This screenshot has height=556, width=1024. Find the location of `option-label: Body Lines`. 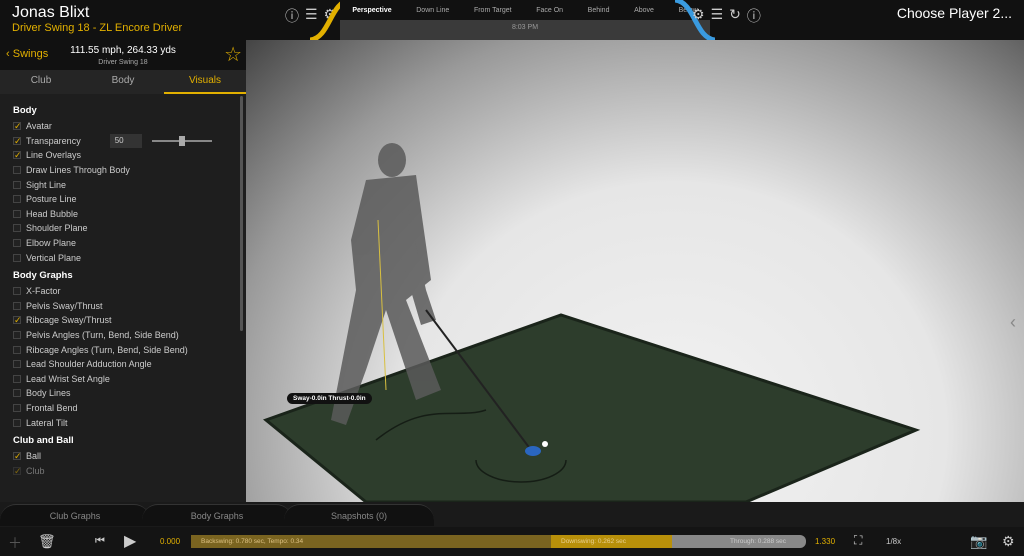

option-label: Body Lines is located at coordinates (48, 393).